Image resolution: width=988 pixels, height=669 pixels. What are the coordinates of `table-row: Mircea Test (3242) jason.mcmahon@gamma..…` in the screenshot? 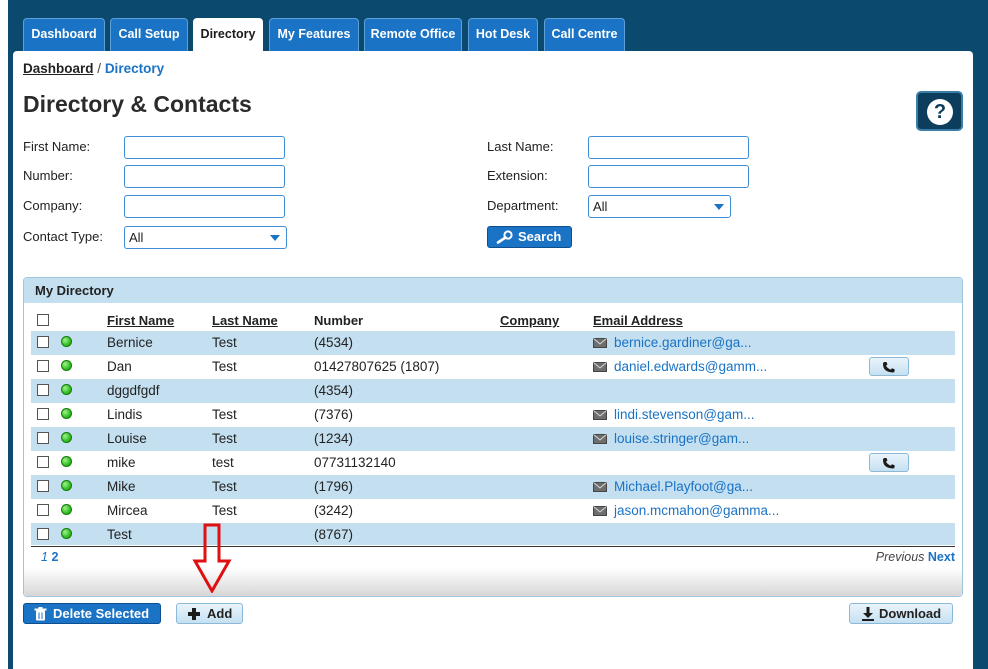 It's located at (493, 511).